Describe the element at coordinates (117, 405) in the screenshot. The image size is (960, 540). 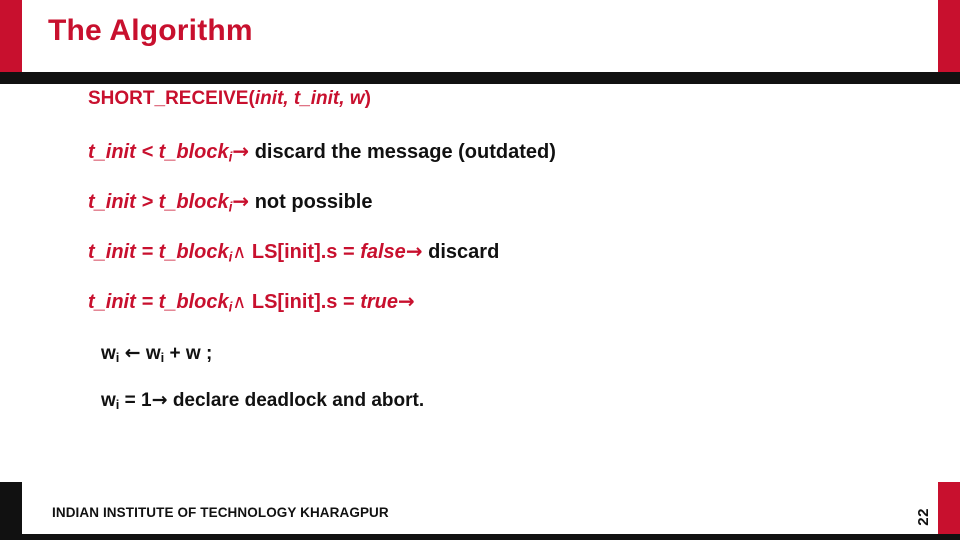
I see `line-6-subscript-a: i` at that location.